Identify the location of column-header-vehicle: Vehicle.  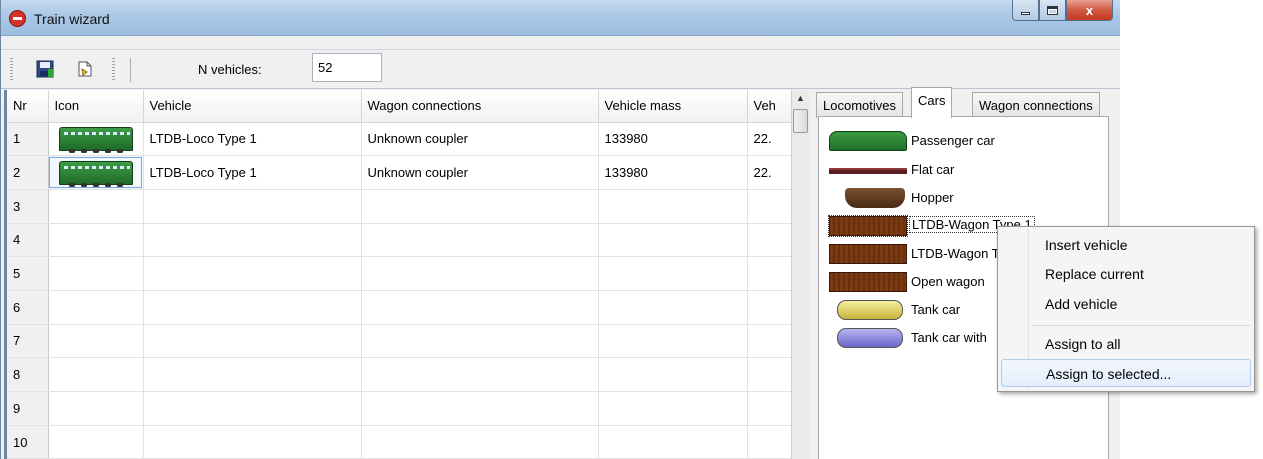
(252, 106).